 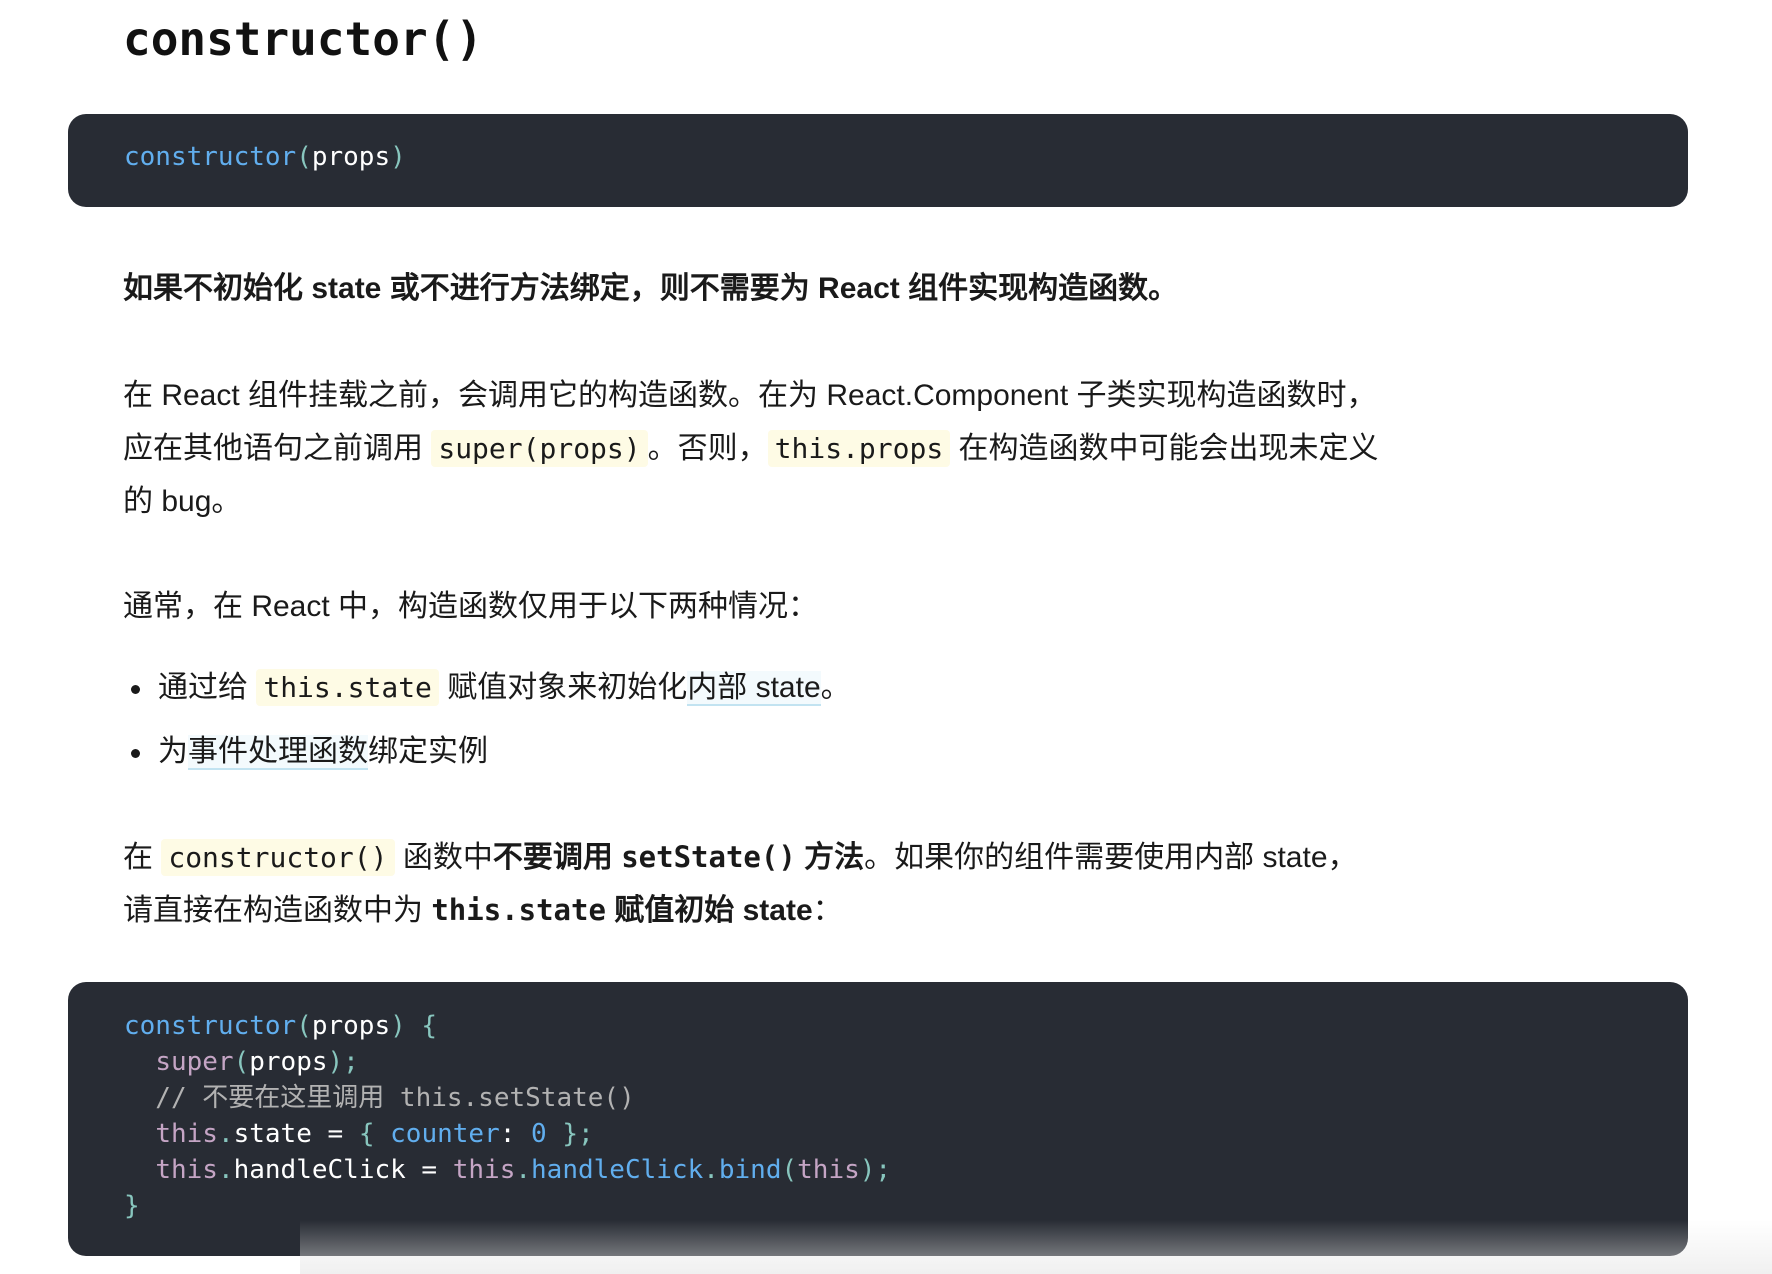 I want to click on text: 赋值对象来初始化, so click(x=563, y=687).